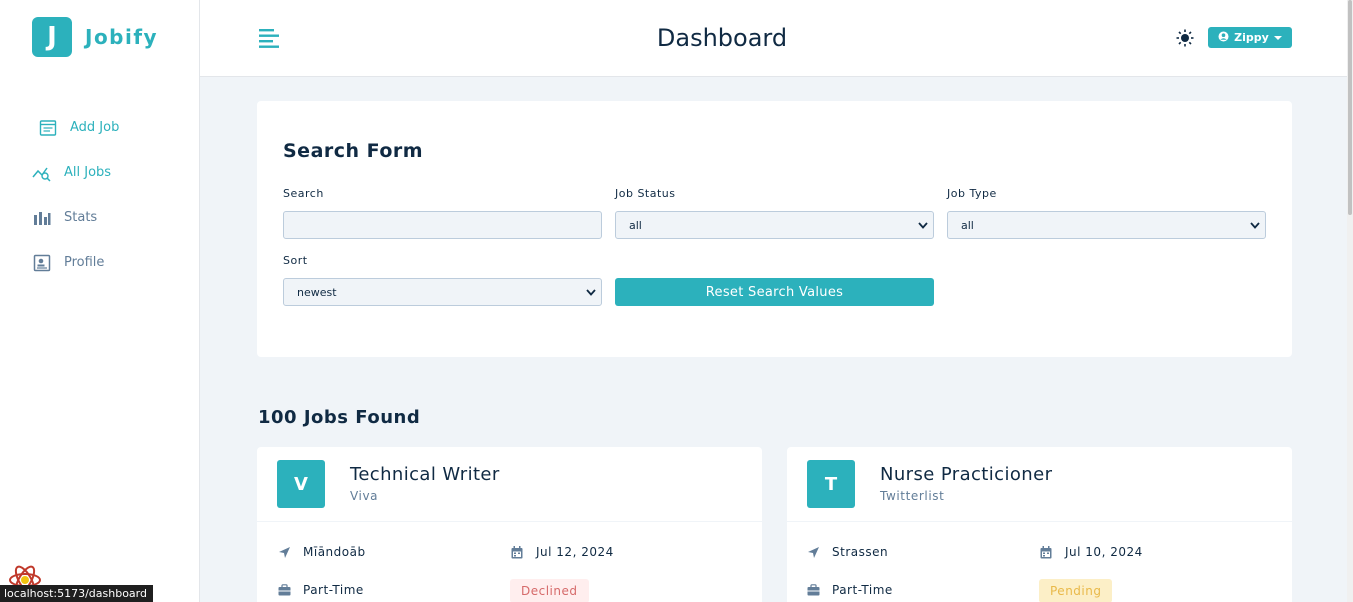 The width and height of the screenshot is (1353, 602). Describe the element at coordinates (1104, 552) in the screenshot. I see `job-date-text: Jul 10, 2024` at that location.